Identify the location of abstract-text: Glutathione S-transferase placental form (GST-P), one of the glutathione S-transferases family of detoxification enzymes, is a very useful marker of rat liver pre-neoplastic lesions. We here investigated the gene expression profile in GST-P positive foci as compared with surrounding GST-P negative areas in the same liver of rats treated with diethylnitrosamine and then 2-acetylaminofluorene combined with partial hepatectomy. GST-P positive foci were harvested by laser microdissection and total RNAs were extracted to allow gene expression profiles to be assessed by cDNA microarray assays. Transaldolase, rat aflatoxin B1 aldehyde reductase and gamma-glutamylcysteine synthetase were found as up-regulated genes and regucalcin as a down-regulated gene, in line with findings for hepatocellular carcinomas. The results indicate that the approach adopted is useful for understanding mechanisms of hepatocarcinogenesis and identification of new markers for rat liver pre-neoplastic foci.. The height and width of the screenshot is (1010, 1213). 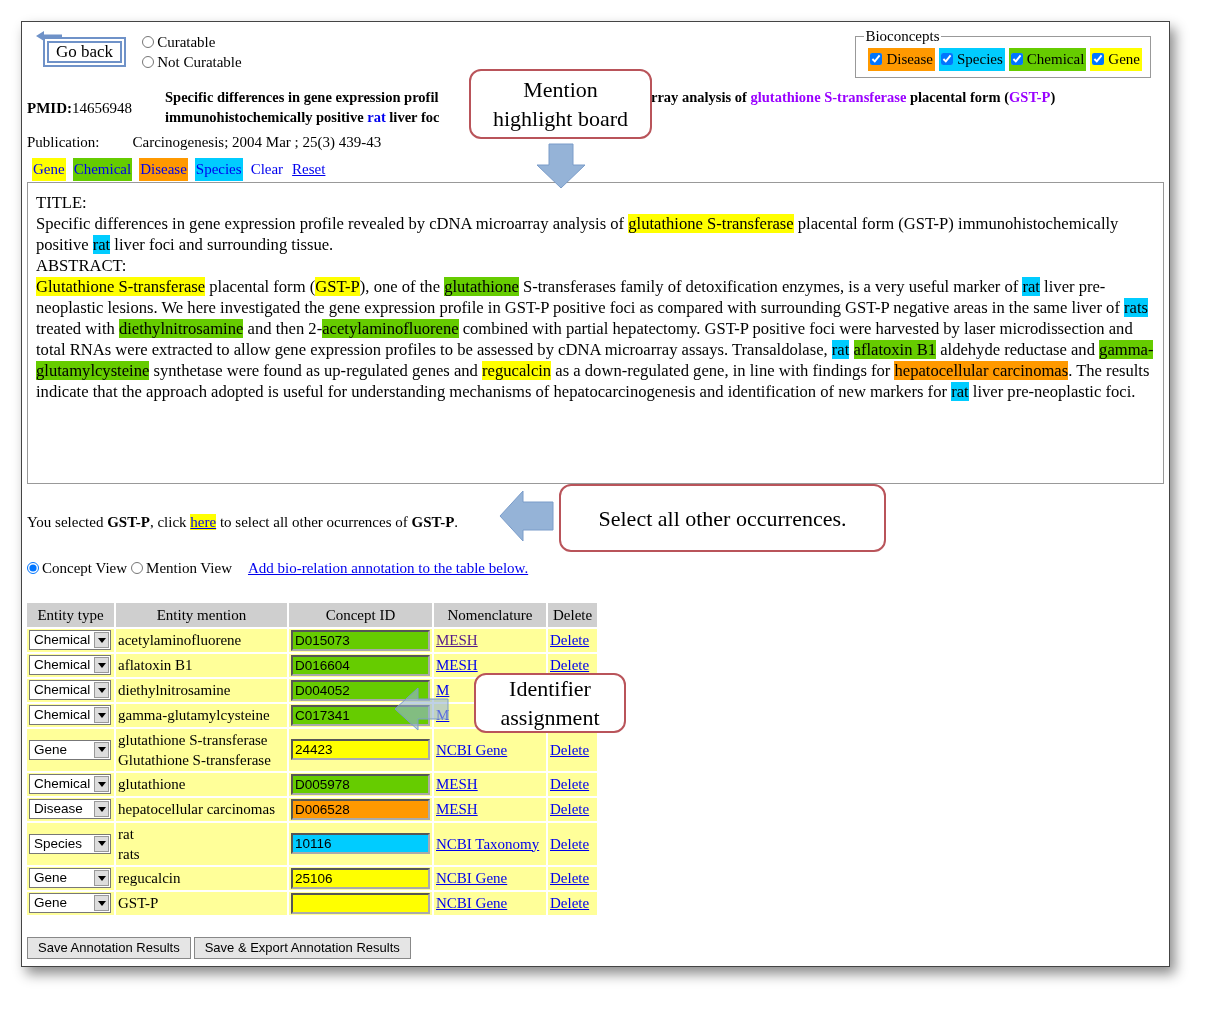
(595, 338).